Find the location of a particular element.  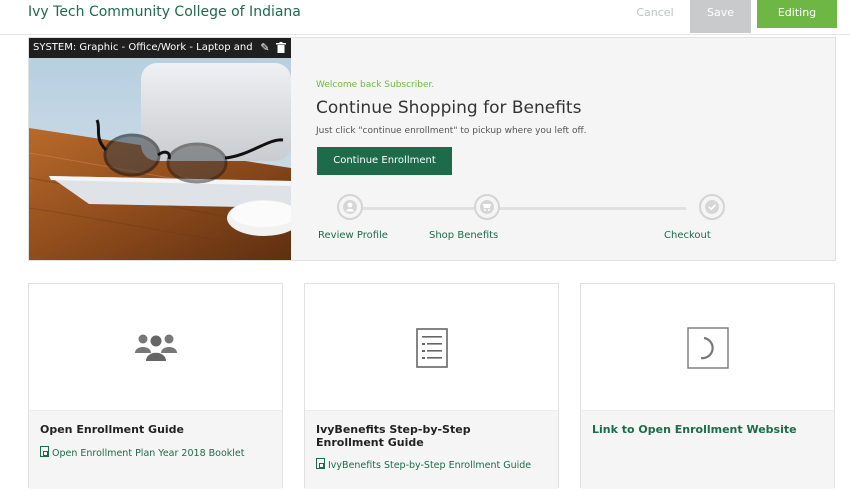

step-shop-benefits is located at coordinates (487, 207).